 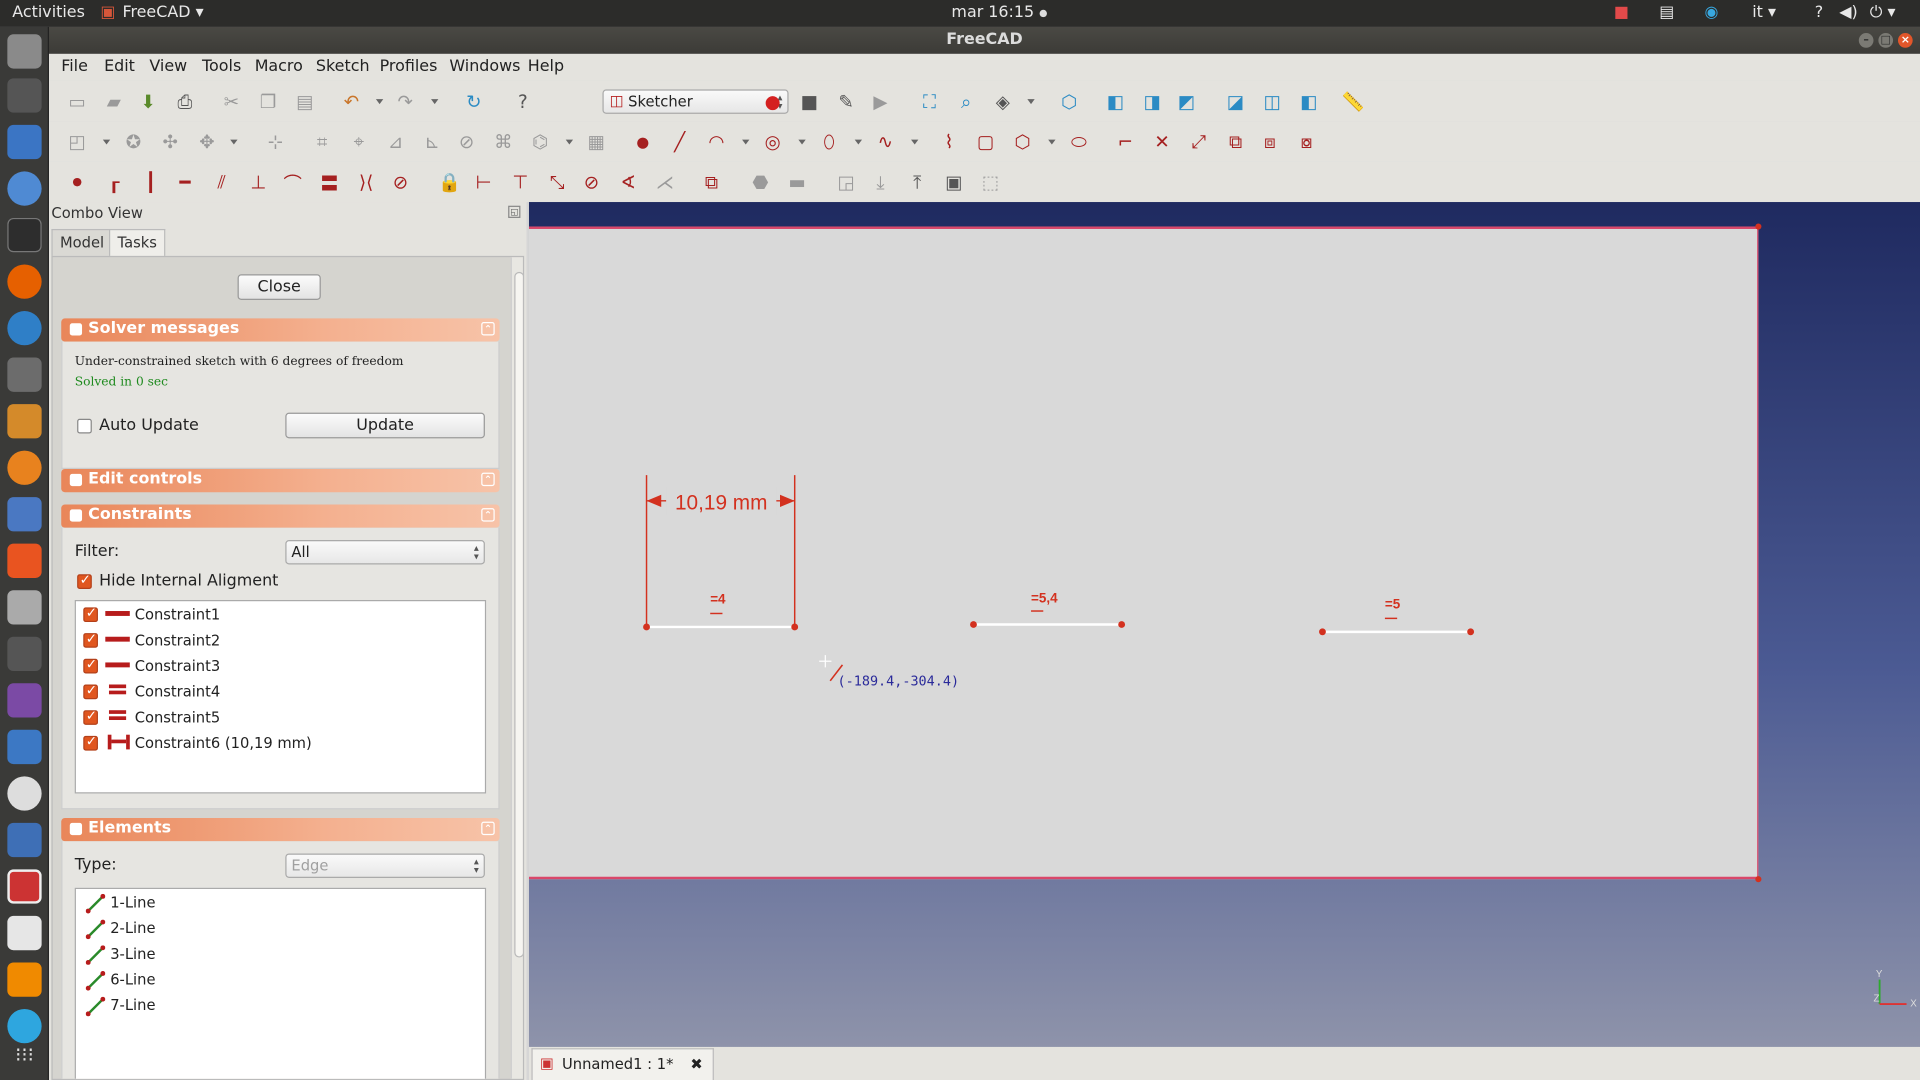 What do you see at coordinates (1186, 101) in the screenshot?
I see `view-right-icon: ◩` at bounding box center [1186, 101].